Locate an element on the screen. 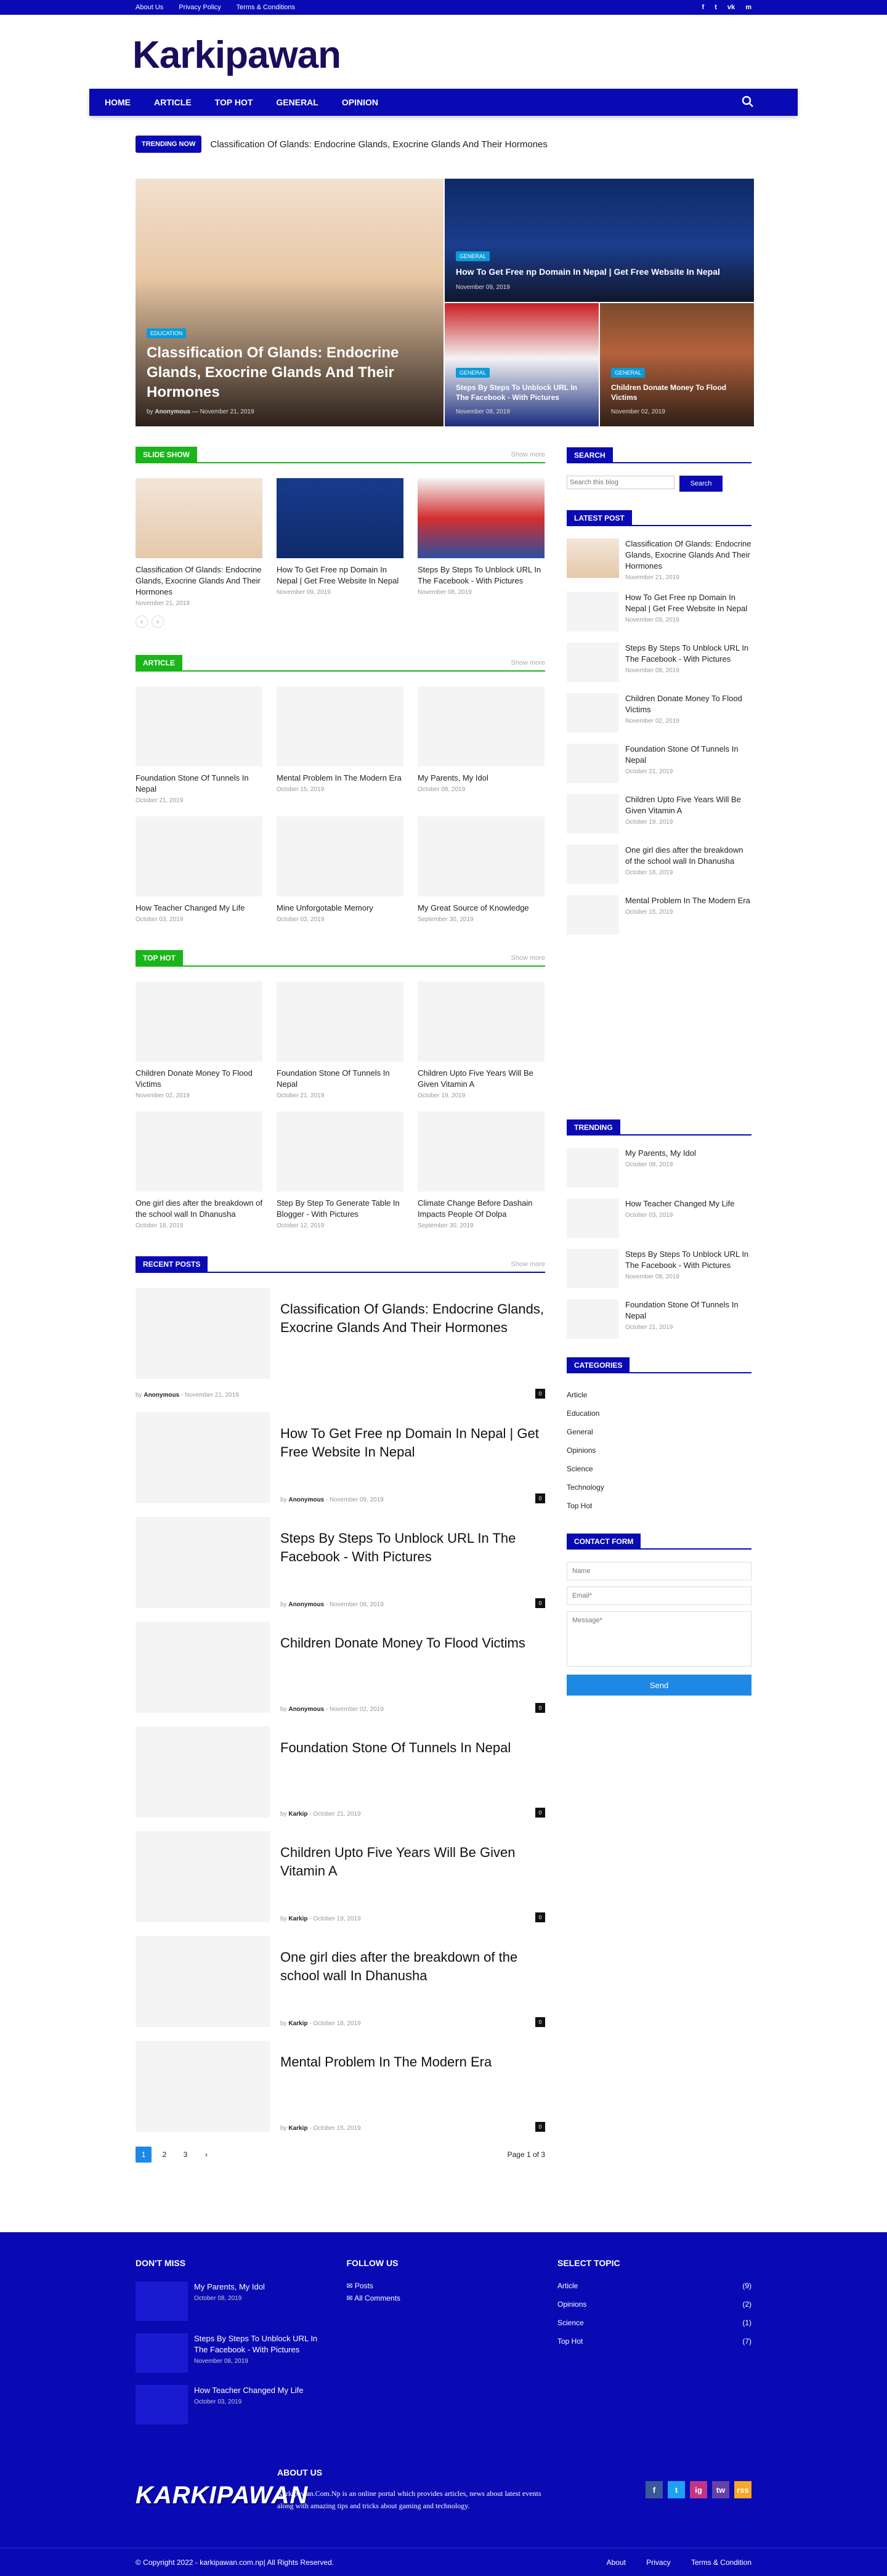 This screenshot has width=887, height=2576. topic-link: Article (9) is located at coordinates (654, 2290).